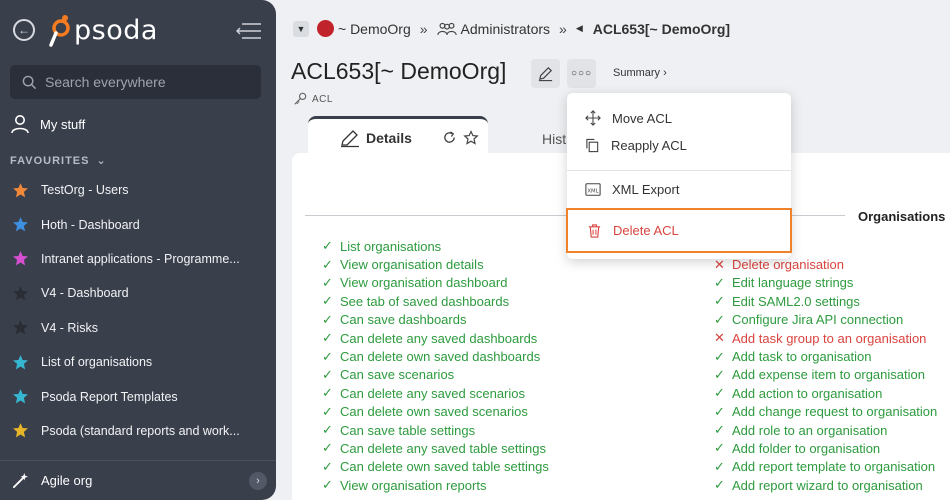 The width and height of the screenshot is (950, 500). Describe the element at coordinates (109, 396) in the screenshot. I see `favourite-label: Psoda Report Templates` at that location.